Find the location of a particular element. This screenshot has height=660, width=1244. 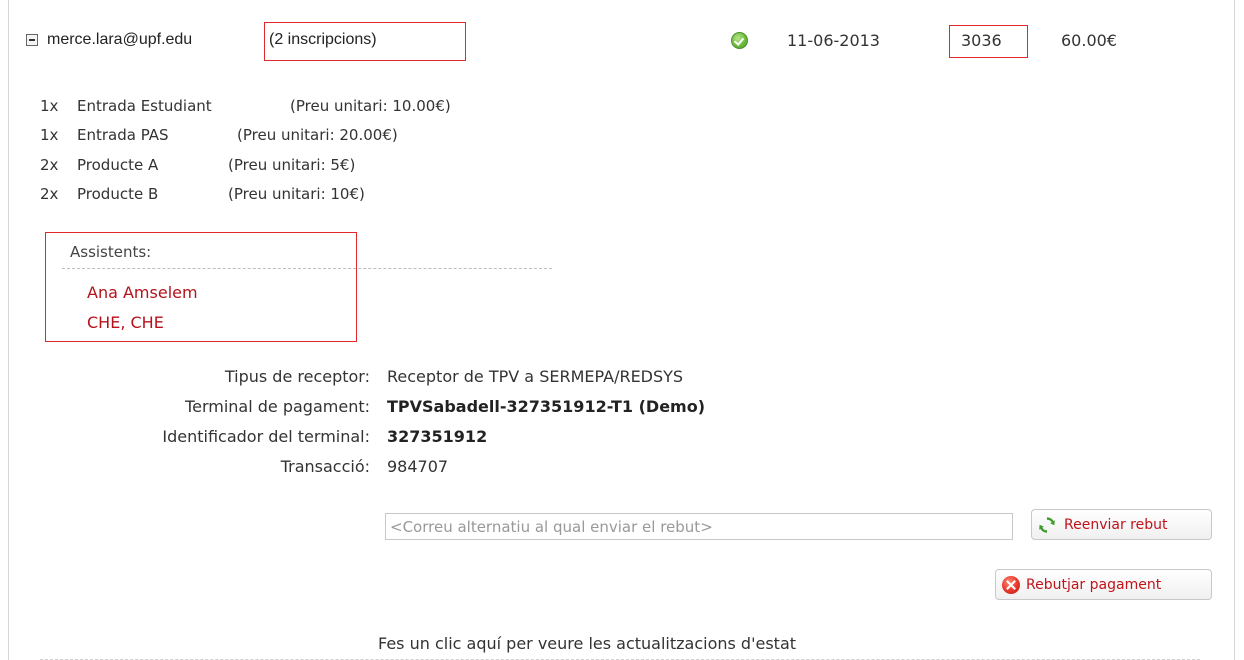

item-price: (Preu unitari: 10€) is located at coordinates (296, 194).